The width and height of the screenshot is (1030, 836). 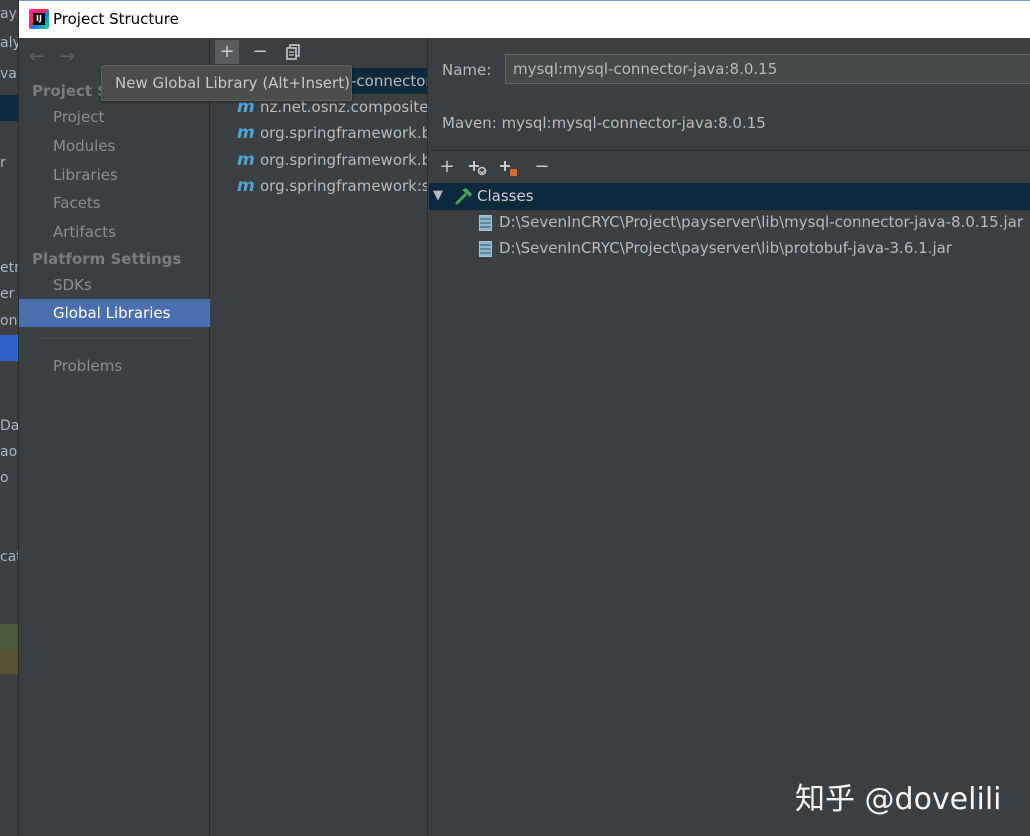 I want to click on section-header-platform-settings: Platform Settings, so click(x=106, y=259).